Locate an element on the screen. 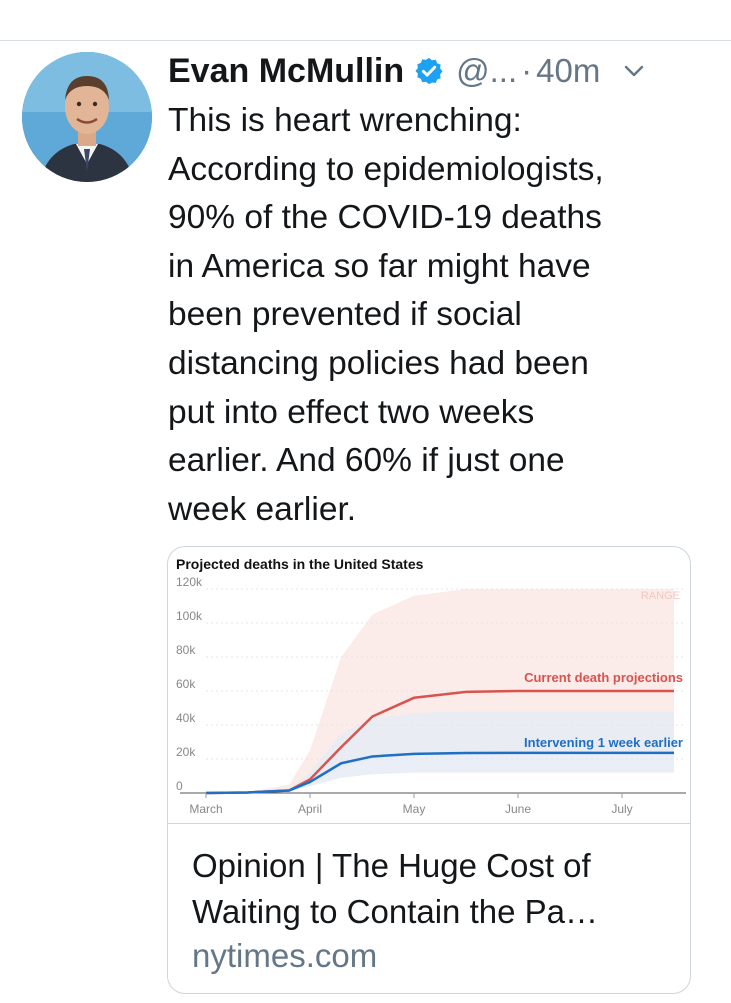 The width and height of the screenshot is (731, 1003). tweet-header: Evan McMullin @... · 40m is located at coordinates (438, 71).